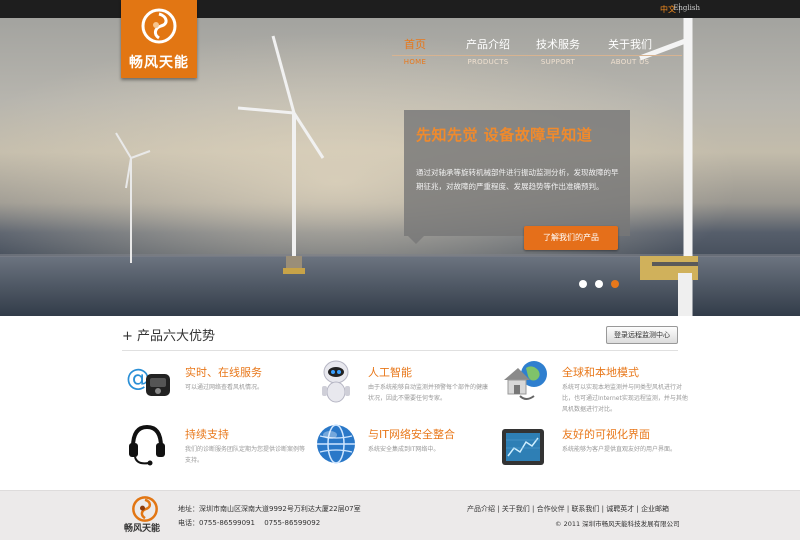  I want to click on nav-home: 首页 HOME, so click(415, 51).